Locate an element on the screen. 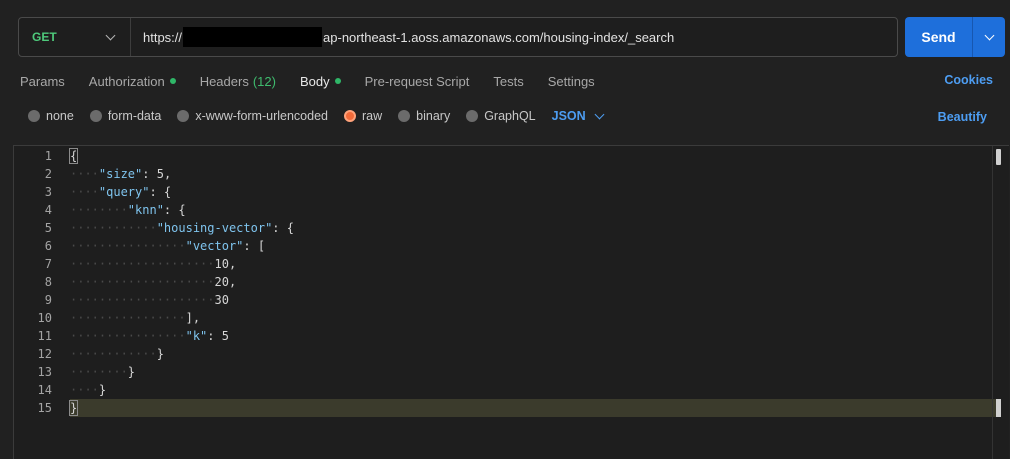 The image size is (1010, 459). redacted-host is located at coordinates (253, 37).